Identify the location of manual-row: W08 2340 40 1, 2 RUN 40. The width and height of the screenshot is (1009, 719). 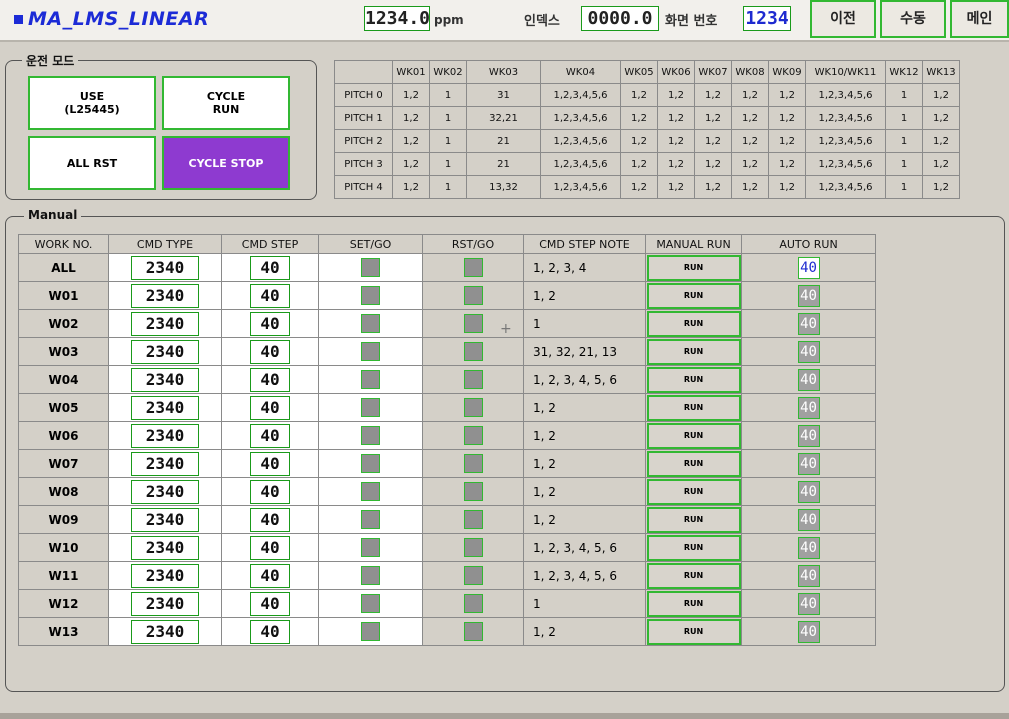
(447, 491).